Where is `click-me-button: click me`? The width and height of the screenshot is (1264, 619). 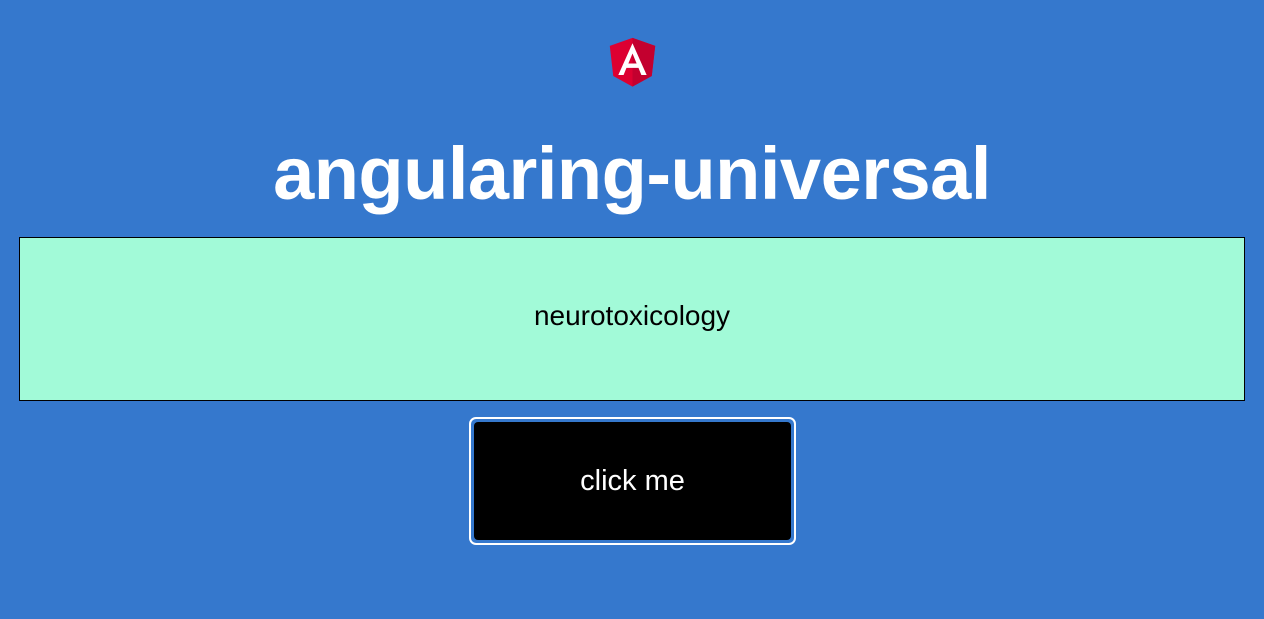 click-me-button: click me is located at coordinates (632, 481).